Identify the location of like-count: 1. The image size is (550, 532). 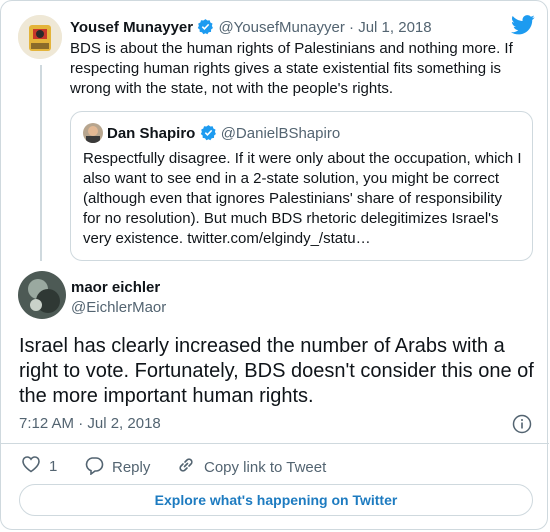
(53, 466).